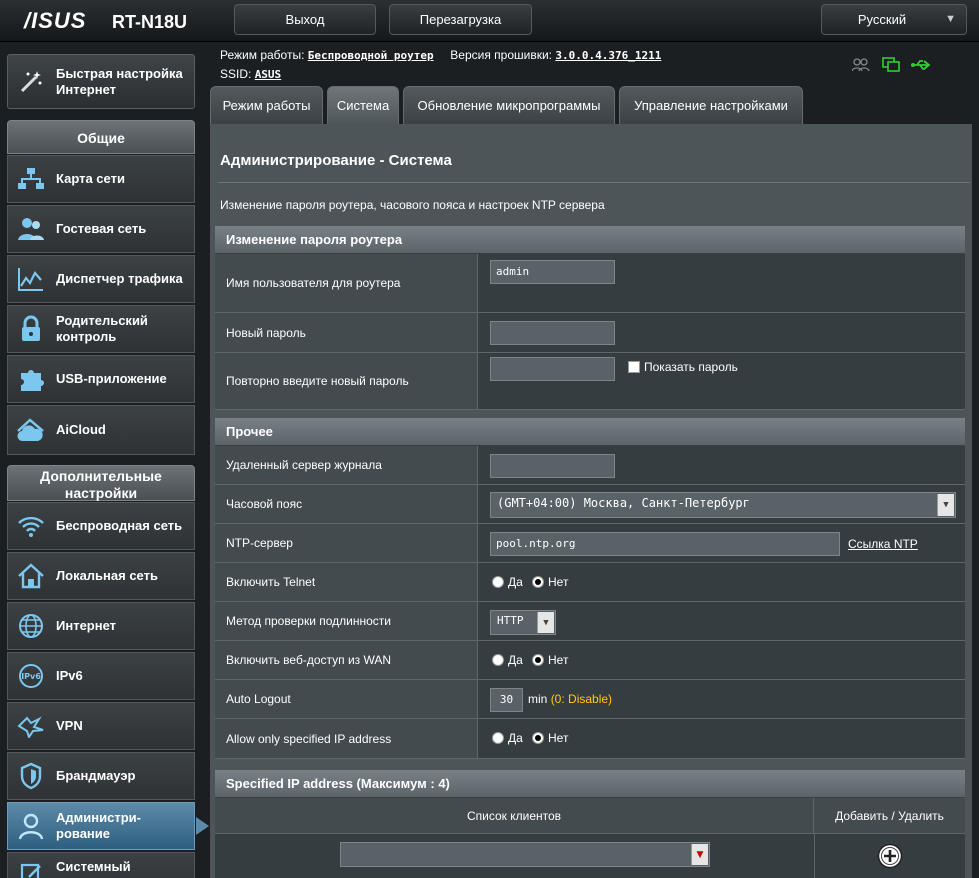  Describe the element at coordinates (119, 81) in the screenshot. I see `quick-setup-label: Быстрая настройка Интернет` at that location.